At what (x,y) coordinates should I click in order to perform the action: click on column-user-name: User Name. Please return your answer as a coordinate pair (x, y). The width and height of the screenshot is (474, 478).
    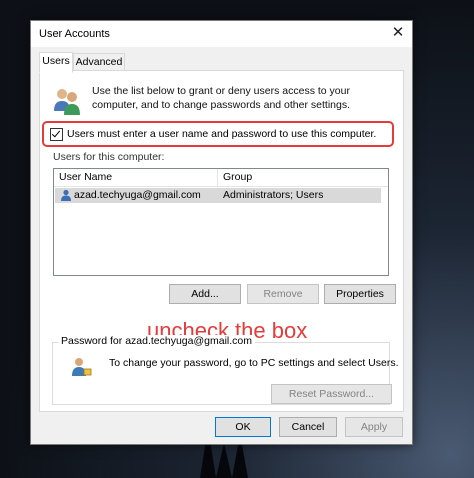
    Looking at the image, I should click on (85, 177).